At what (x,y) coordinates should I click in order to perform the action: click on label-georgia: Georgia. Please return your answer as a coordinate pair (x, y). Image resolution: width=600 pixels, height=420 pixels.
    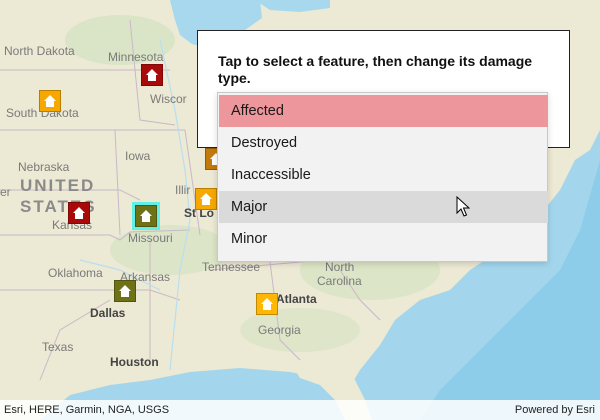
    Looking at the image, I should click on (279, 330).